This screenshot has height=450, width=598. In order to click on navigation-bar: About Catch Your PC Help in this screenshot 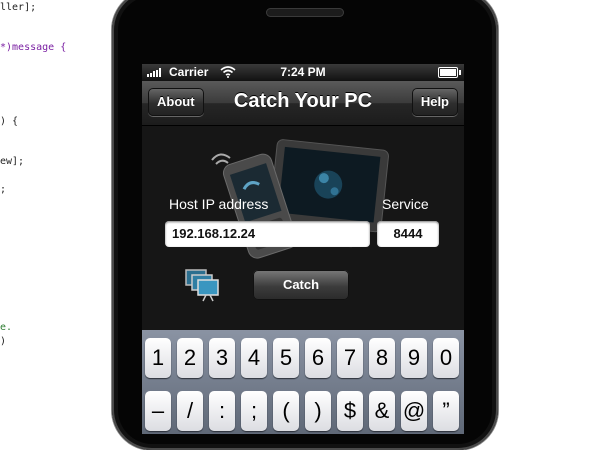, I will do `click(303, 103)`.